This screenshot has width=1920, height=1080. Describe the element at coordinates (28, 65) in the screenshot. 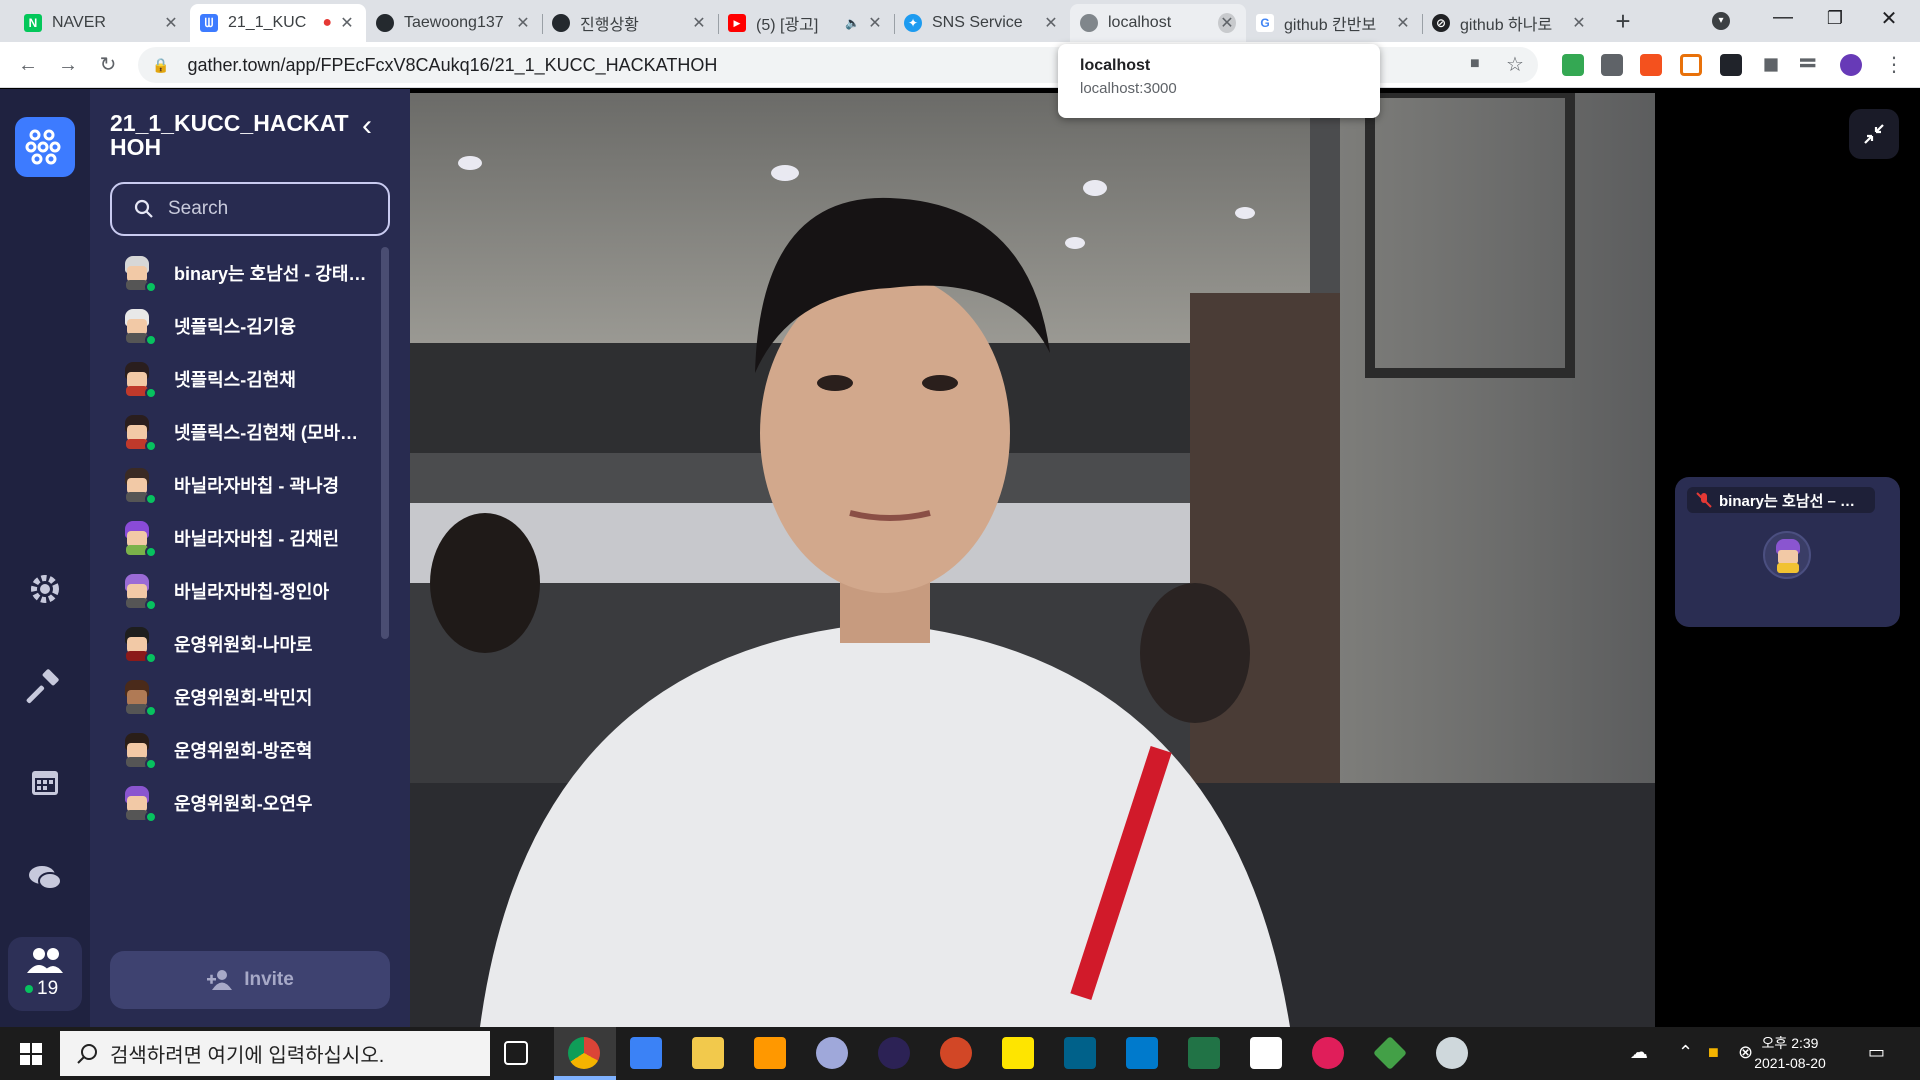

I see `back-arrow-icon: ←` at that location.